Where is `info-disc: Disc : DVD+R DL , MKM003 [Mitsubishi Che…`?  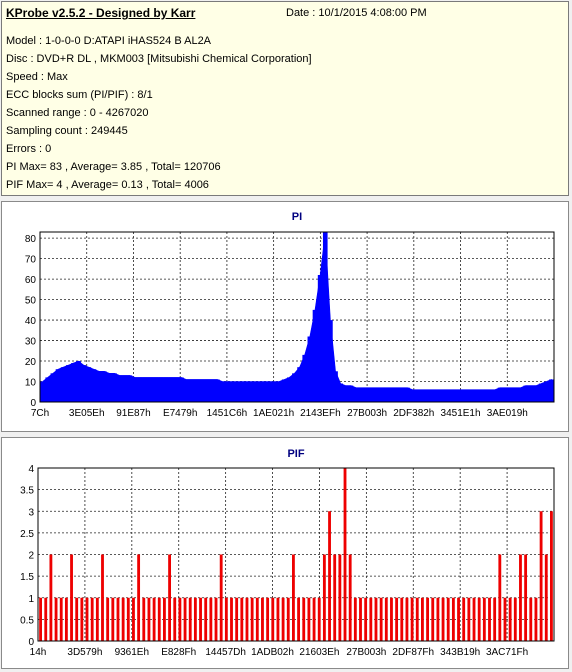
info-disc: Disc : DVD+R DL , MKM003 [Mitsubishi Che… is located at coordinates (159, 59).